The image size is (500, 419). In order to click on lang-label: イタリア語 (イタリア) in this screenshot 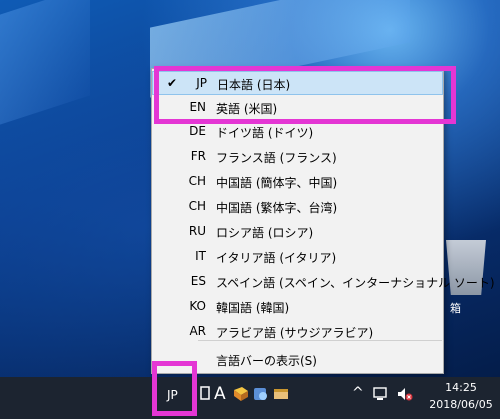, I will do `click(276, 258)`.